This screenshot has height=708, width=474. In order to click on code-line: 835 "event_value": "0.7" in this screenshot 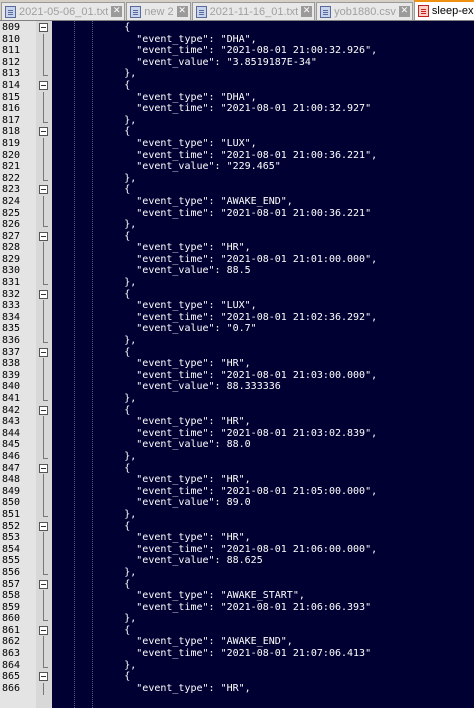, I will do `click(237, 330)`.